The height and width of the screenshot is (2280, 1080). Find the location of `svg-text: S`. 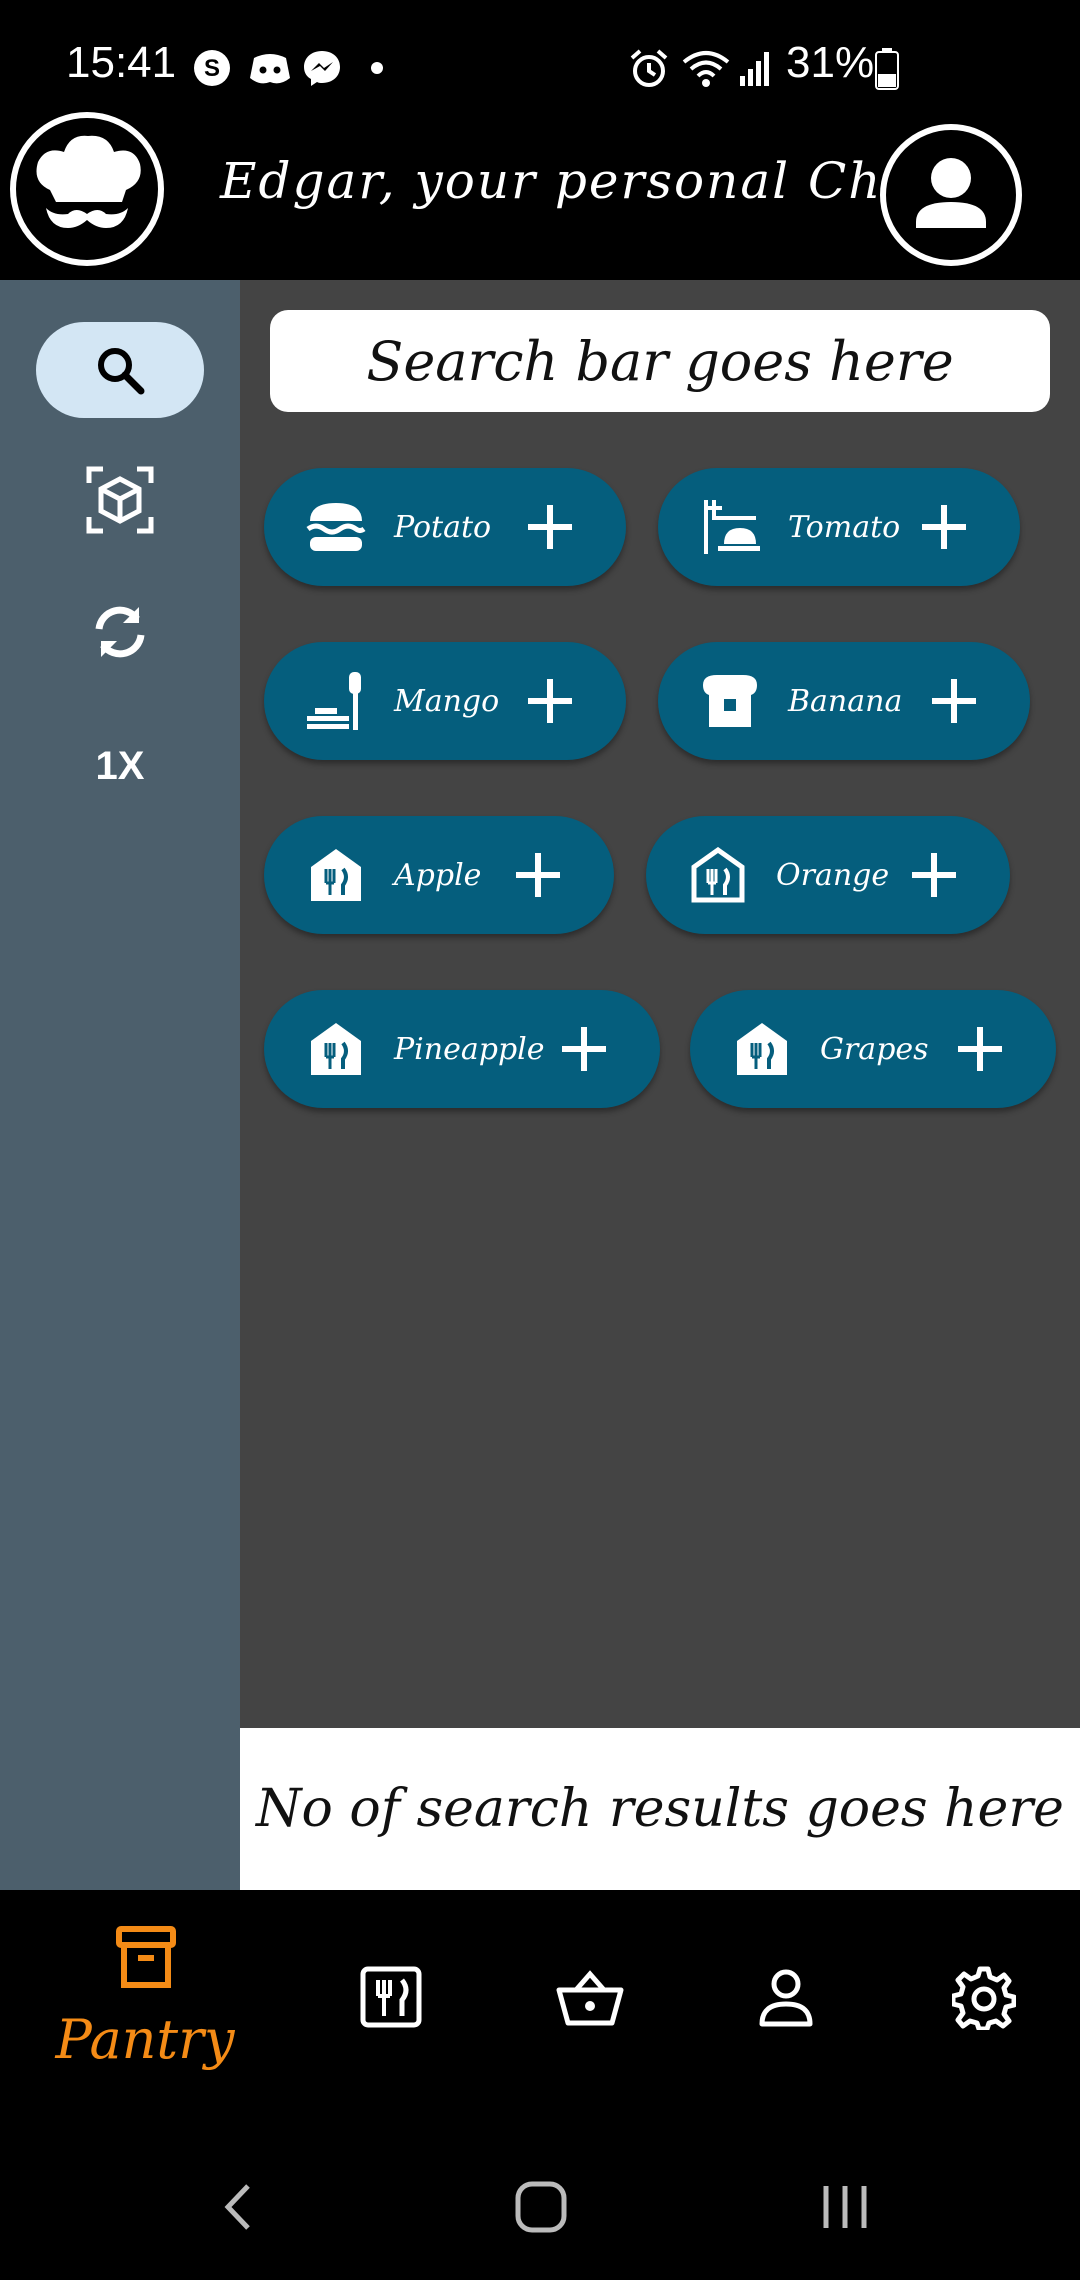

svg-text: S is located at coordinates (212, 68).